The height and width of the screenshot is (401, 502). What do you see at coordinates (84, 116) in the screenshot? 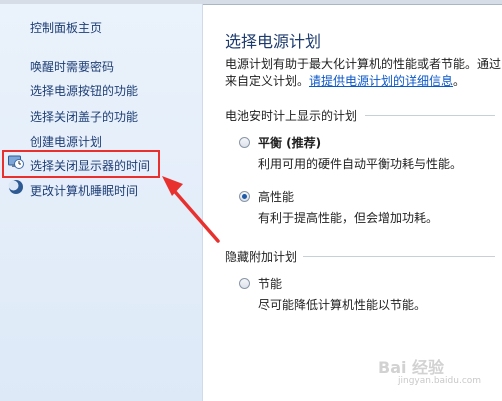
I see `sidebar-item-close-lid: 选择关闭盖子的功能` at bounding box center [84, 116].